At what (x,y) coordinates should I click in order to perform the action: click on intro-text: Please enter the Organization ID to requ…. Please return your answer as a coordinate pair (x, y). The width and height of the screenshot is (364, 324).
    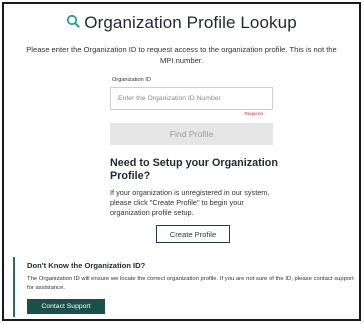
    Looking at the image, I should click on (181, 55).